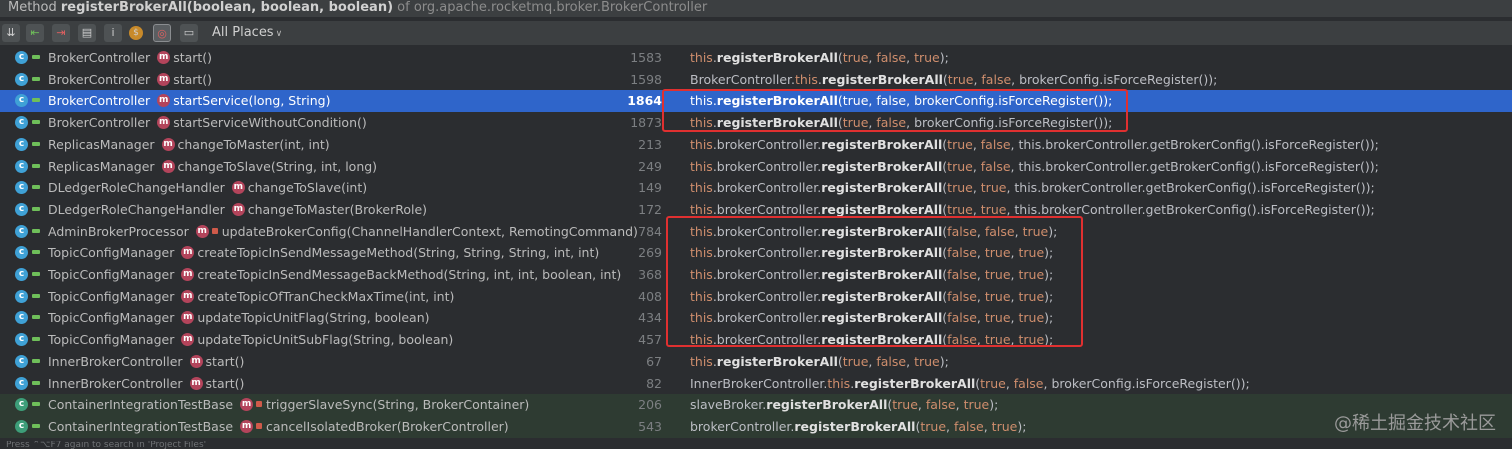  Describe the element at coordinates (113, 33) in the screenshot. I see `info-icon: i` at that location.